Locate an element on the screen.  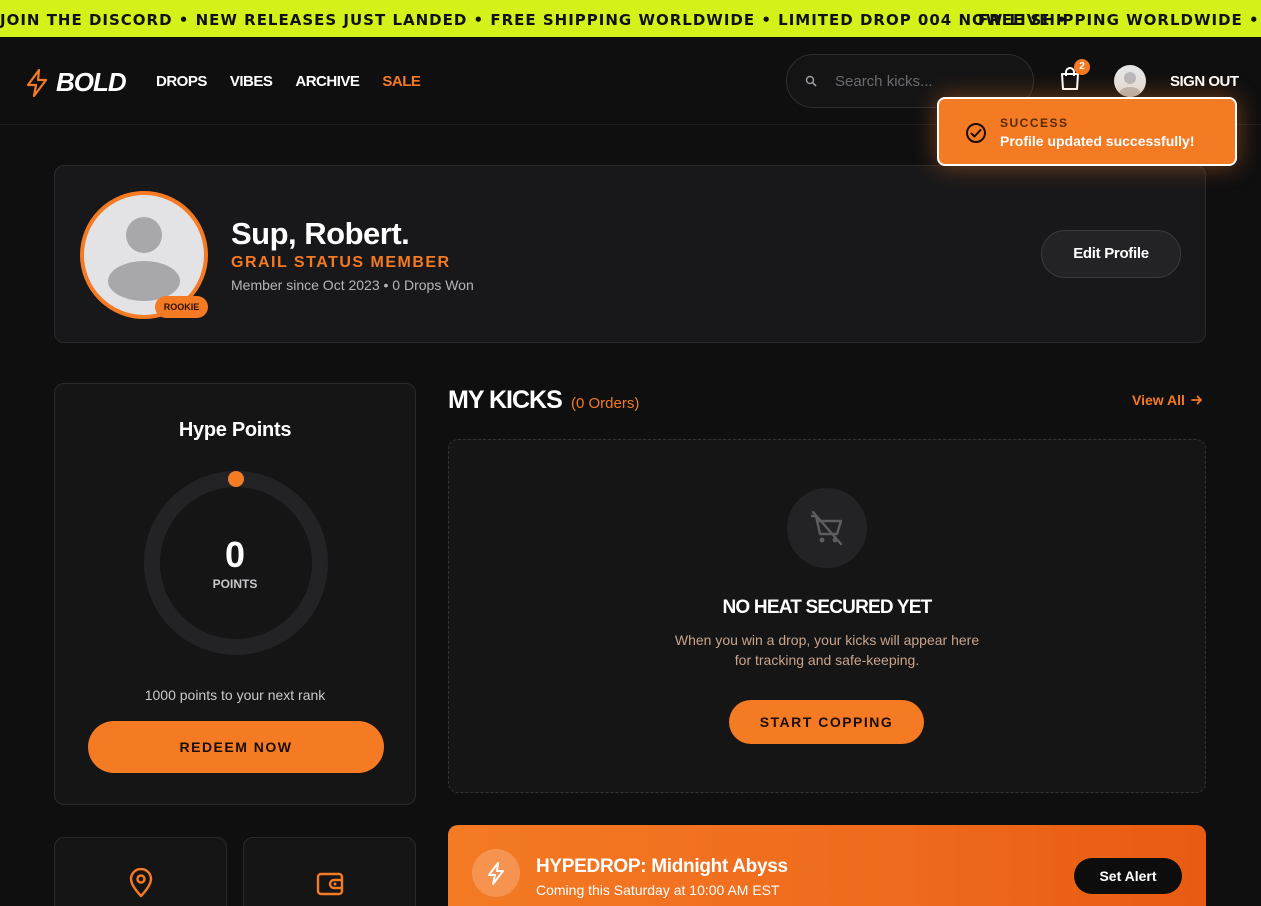
hypedrop-title: HYPEDROP: Midnight Abyss is located at coordinates (662, 866).